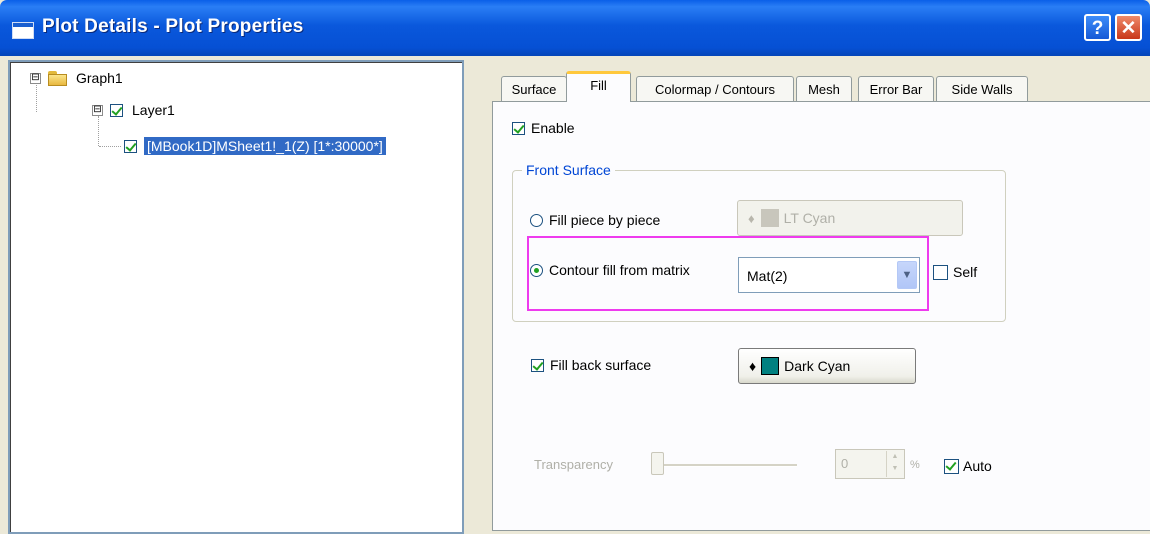 The height and width of the screenshot is (534, 1150). I want to click on tab-mesh: Mesh, so click(824, 88).